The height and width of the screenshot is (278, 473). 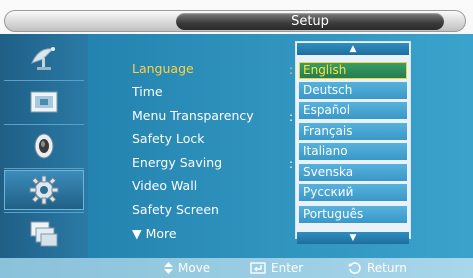 I want to click on language-option-english: English, so click(x=353, y=70).